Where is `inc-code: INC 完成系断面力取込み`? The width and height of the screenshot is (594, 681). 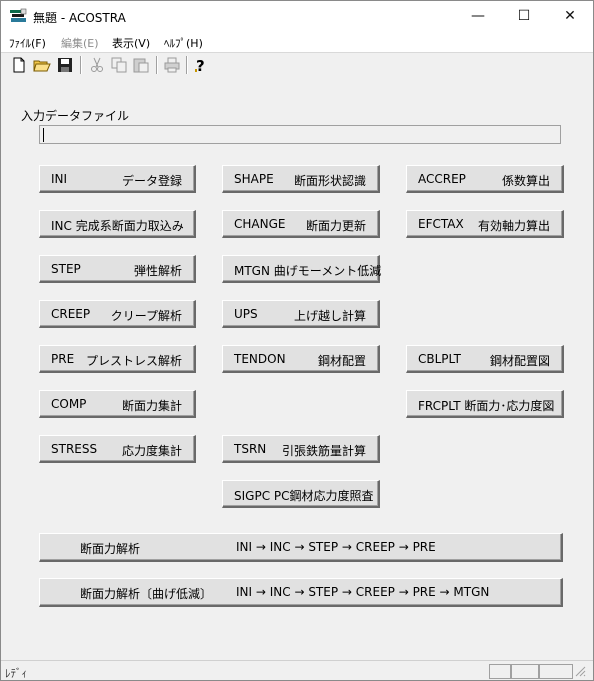
inc-code: INC 完成系断面力取込み is located at coordinates (117, 226).